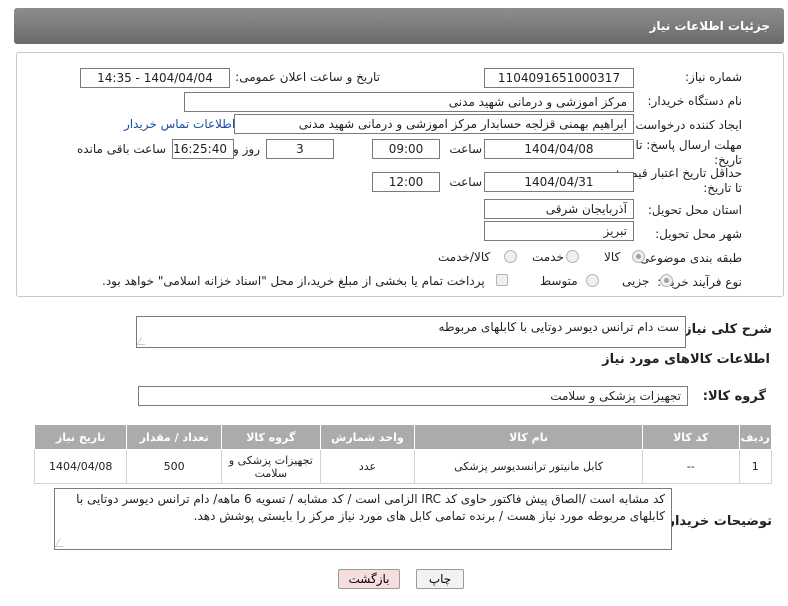  Describe the element at coordinates (465, 182) in the screenshot. I see `price-time-label: ساعت` at that location.